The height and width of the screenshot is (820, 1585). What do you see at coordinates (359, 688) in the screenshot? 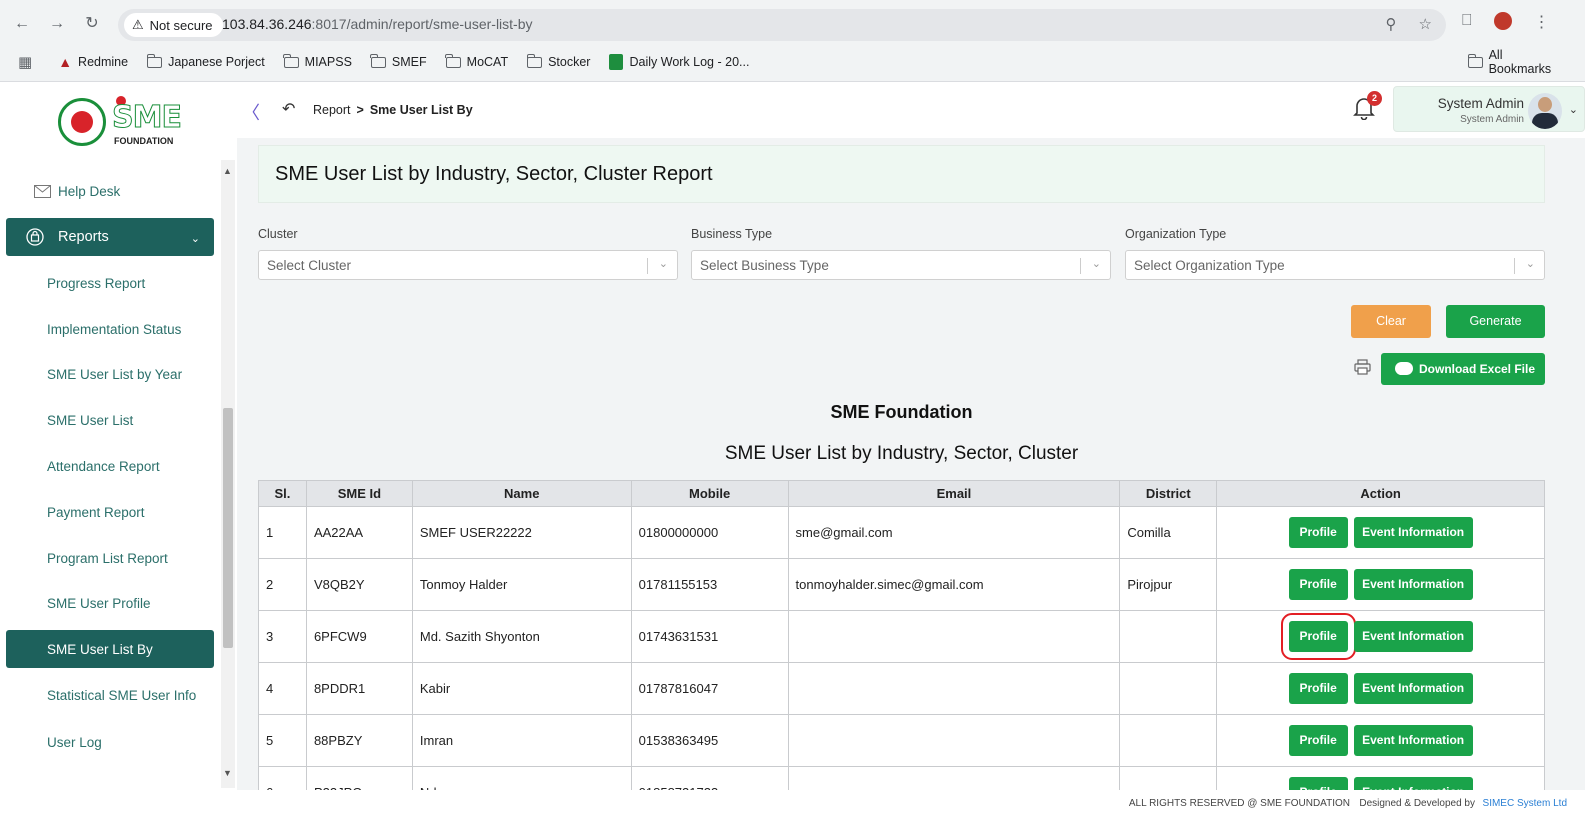
I see `cell-sme-id: 8PDDR1` at bounding box center [359, 688].